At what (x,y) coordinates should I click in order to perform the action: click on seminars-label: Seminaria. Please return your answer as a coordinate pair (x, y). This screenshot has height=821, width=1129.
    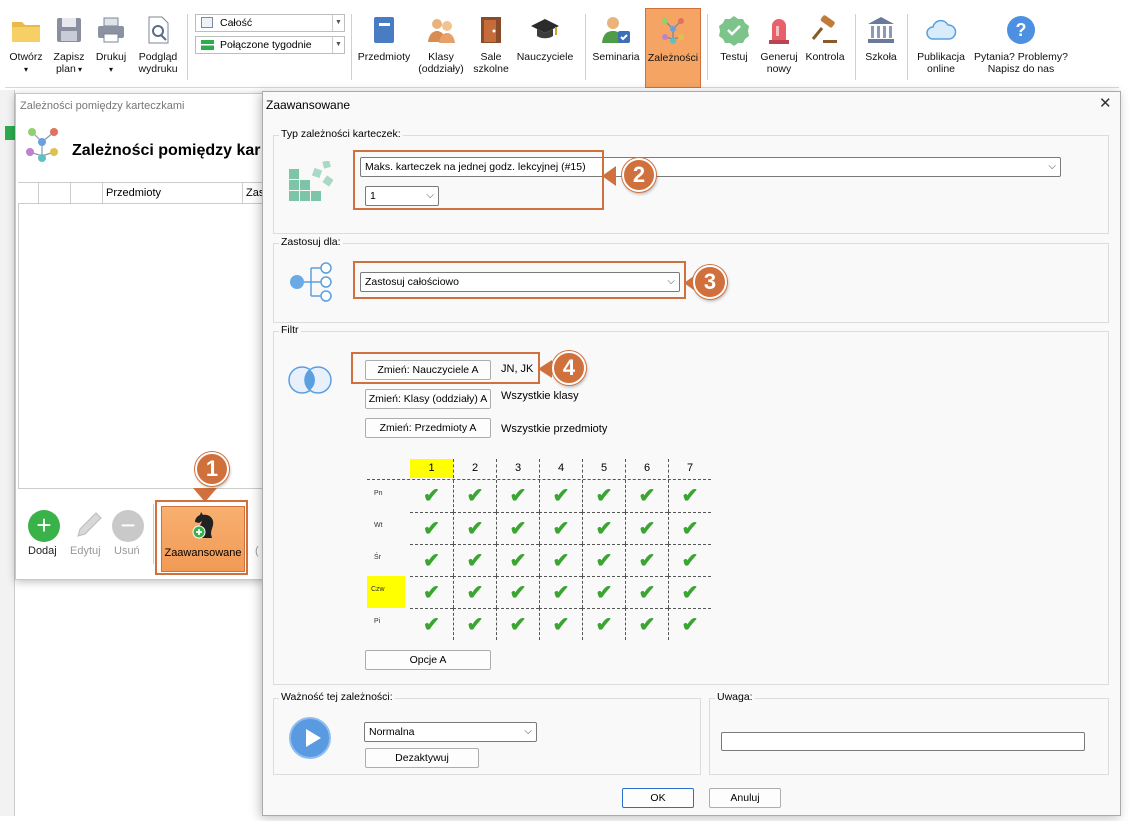
    Looking at the image, I should click on (616, 57).